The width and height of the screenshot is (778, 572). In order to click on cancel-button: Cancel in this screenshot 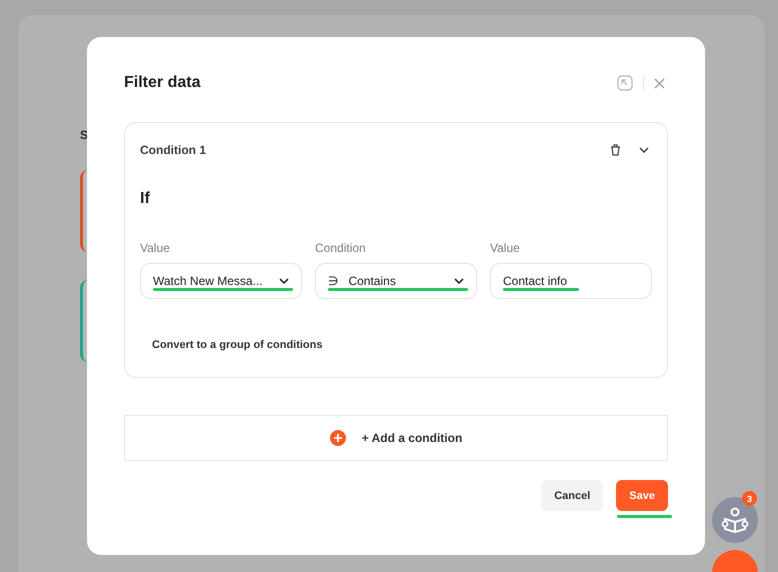, I will do `click(572, 495)`.